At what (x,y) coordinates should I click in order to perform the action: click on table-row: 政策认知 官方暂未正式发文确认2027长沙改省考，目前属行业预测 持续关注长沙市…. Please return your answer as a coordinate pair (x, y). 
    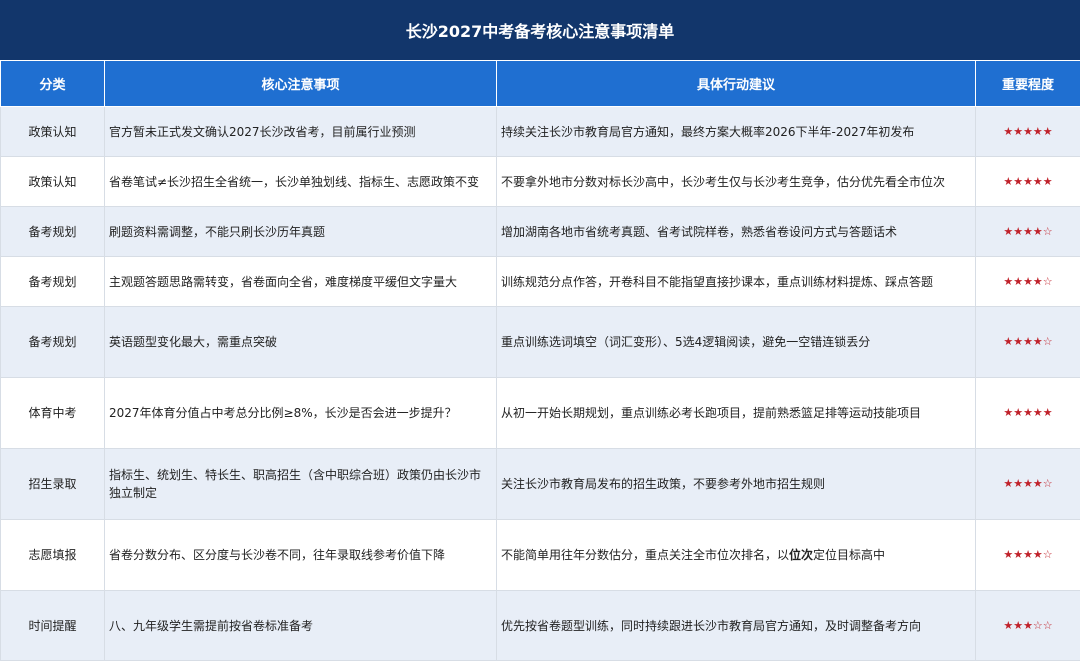
    Looking at the image, I should click on (540, 131).